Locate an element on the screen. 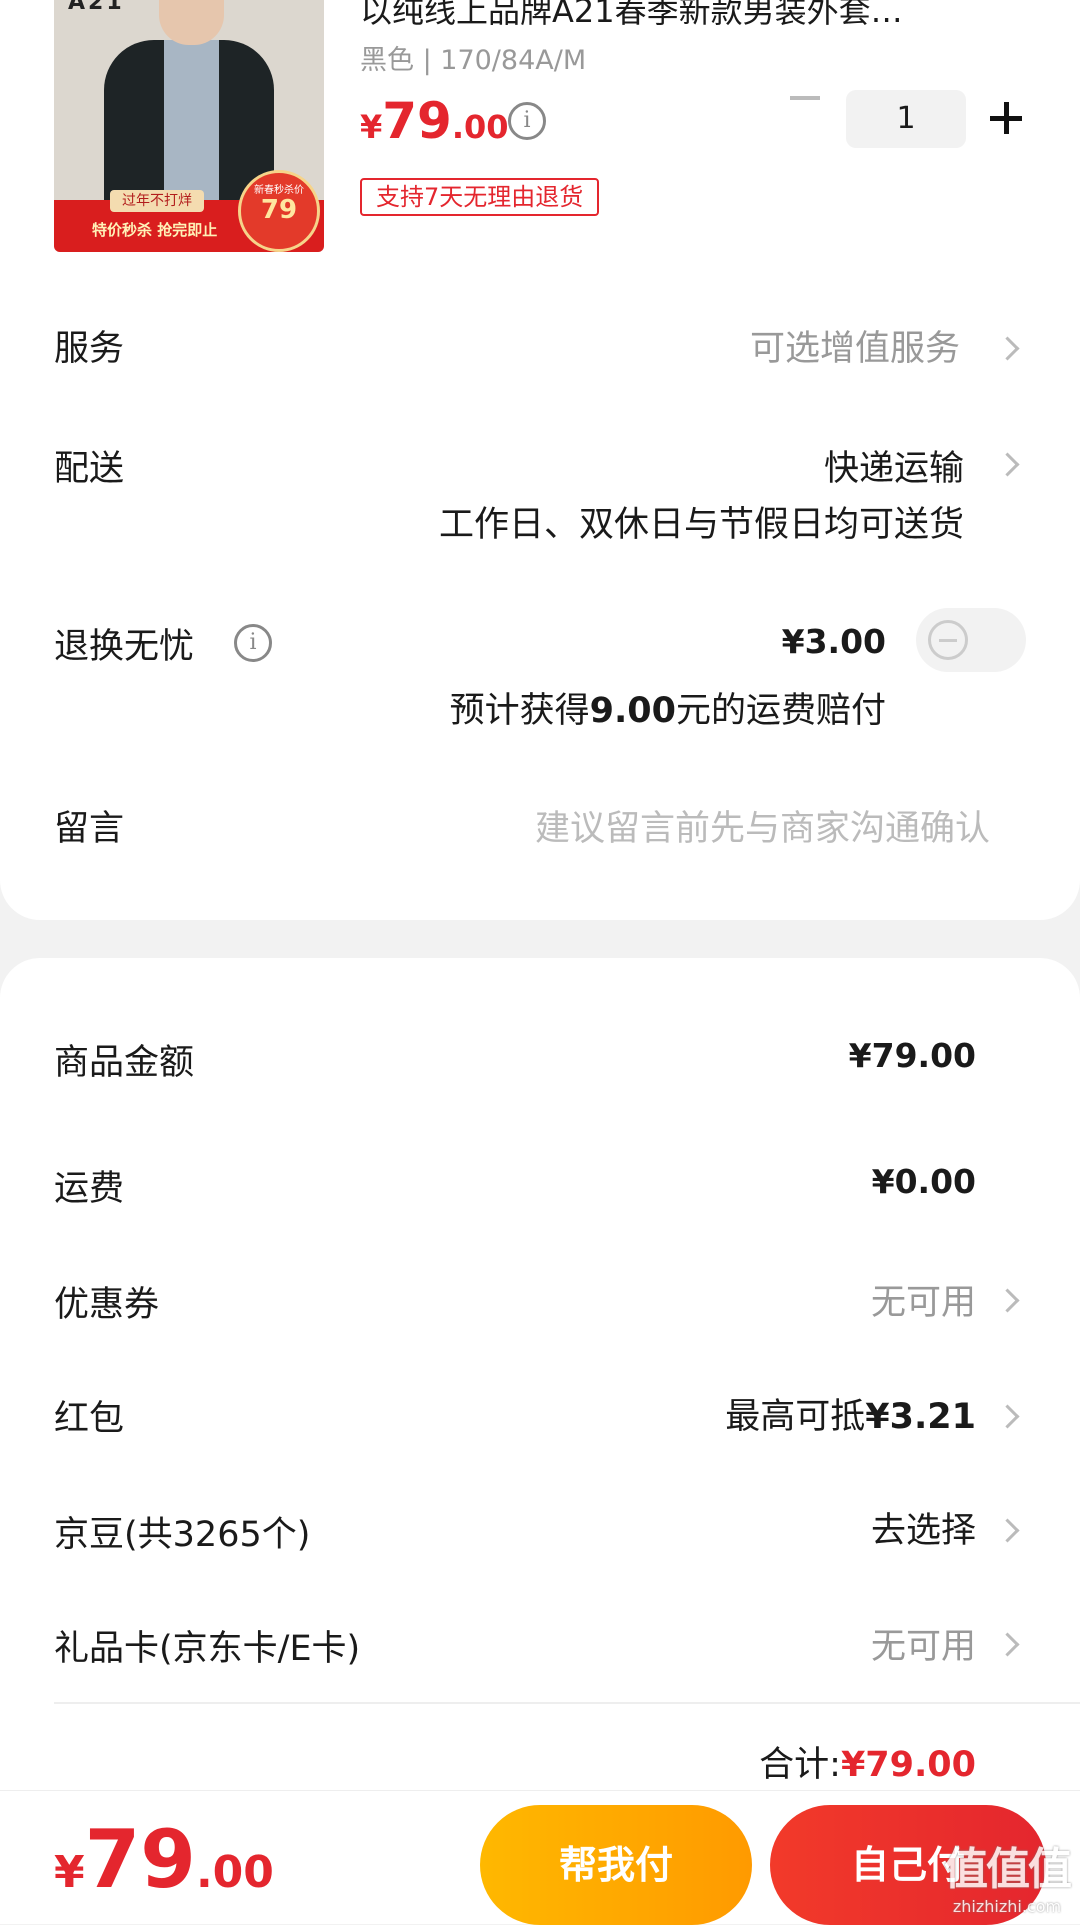 Image resolution: width=1080 pixels, height=1925 pixels. delivery-value: 快递运输 is located at coordinates (894, 465).